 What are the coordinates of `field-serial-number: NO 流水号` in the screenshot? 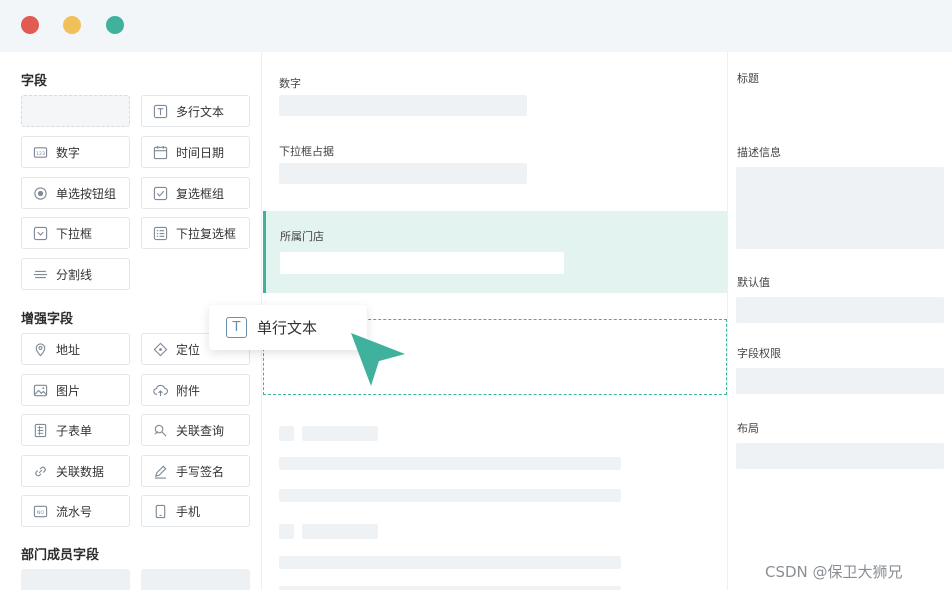 It's located at (75, 511).